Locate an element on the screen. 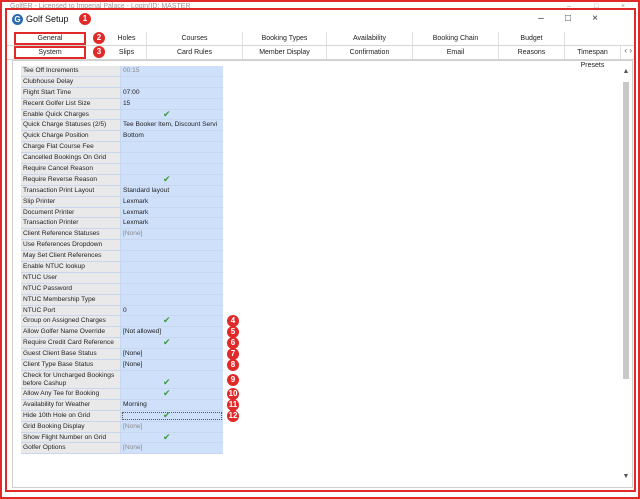  settings-row: Enable NTUC lookup is located at coordinates (122, 267).